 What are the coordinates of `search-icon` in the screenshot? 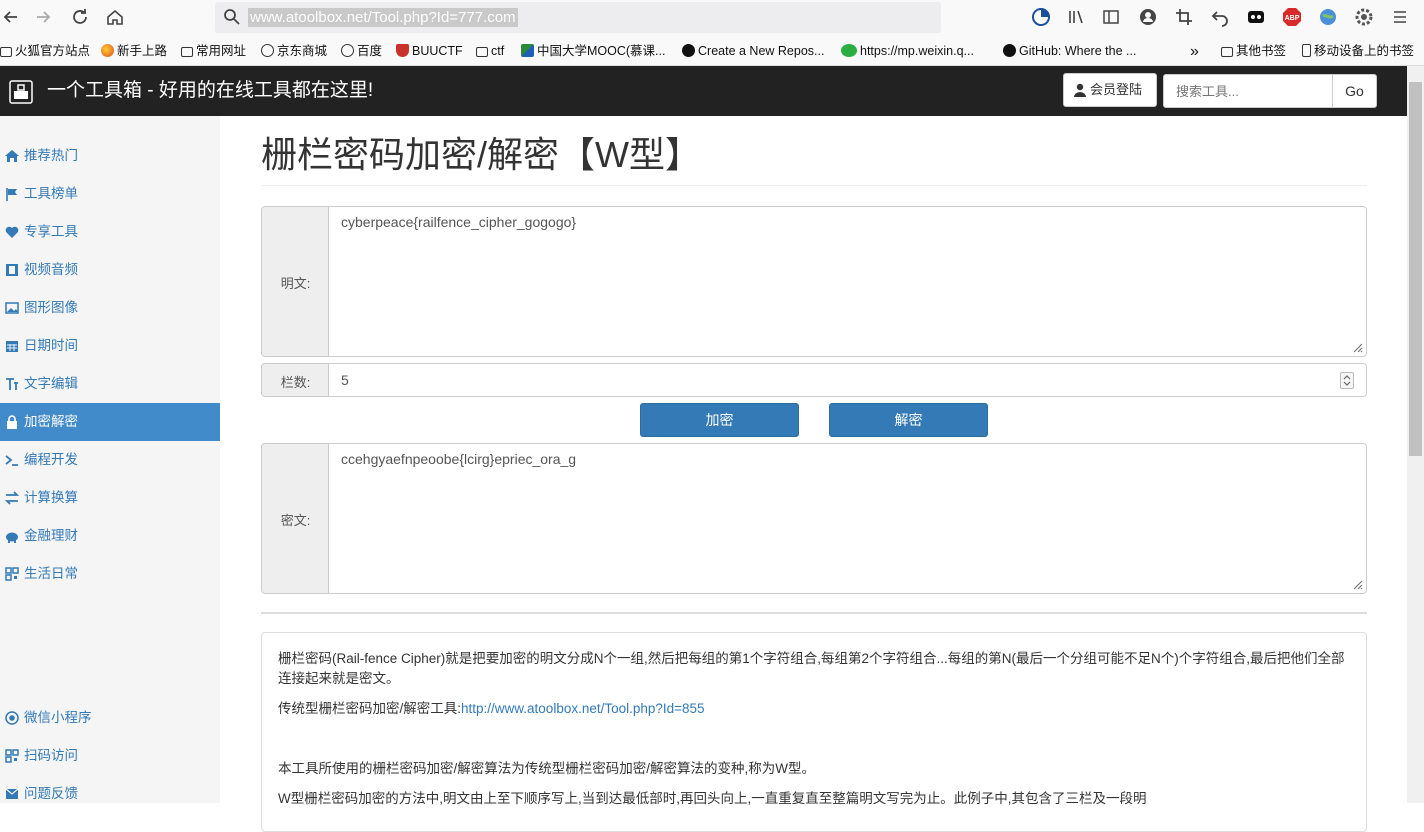 It's located at (232, 17).